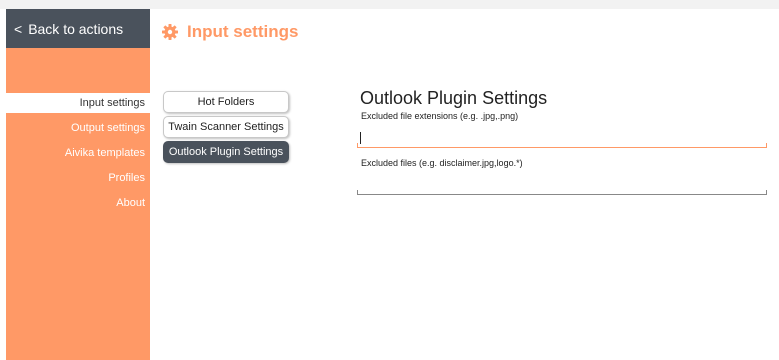 The width and height of the screenshot is (779, 360). What do you see at coordinates (78, 103) in the screenshot?
I see `sidebar-item-input-settings: Input settings` at bounding box center [78, 103].